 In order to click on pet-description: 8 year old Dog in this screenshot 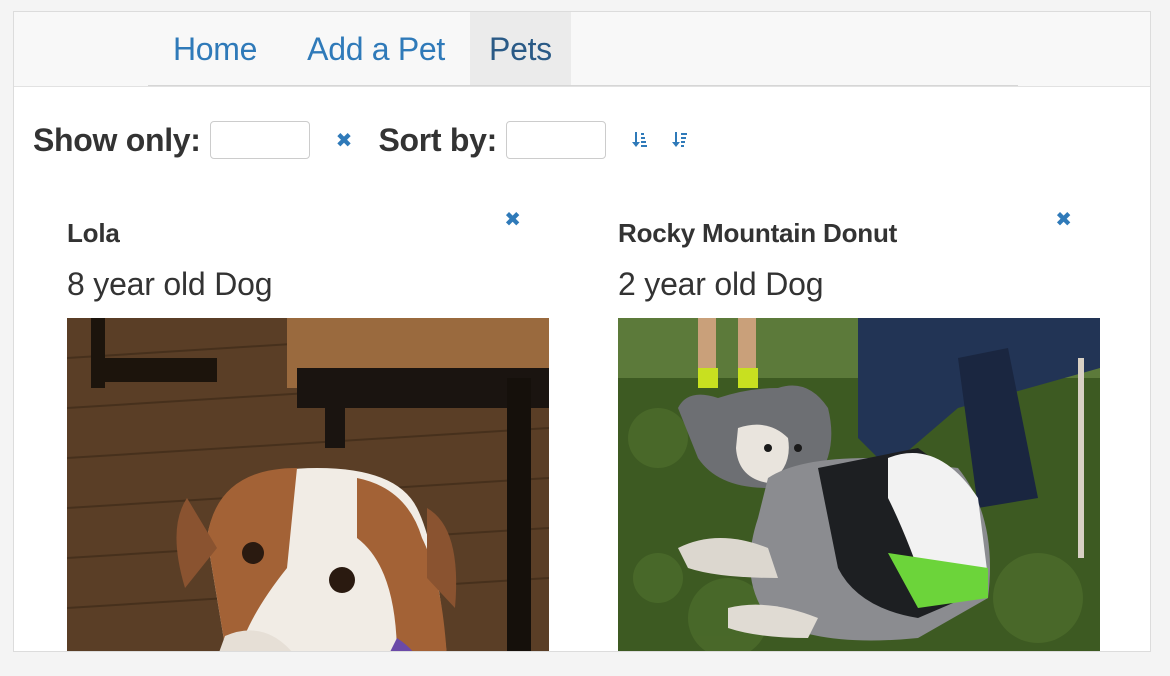, I will do `click(170, 284)`.